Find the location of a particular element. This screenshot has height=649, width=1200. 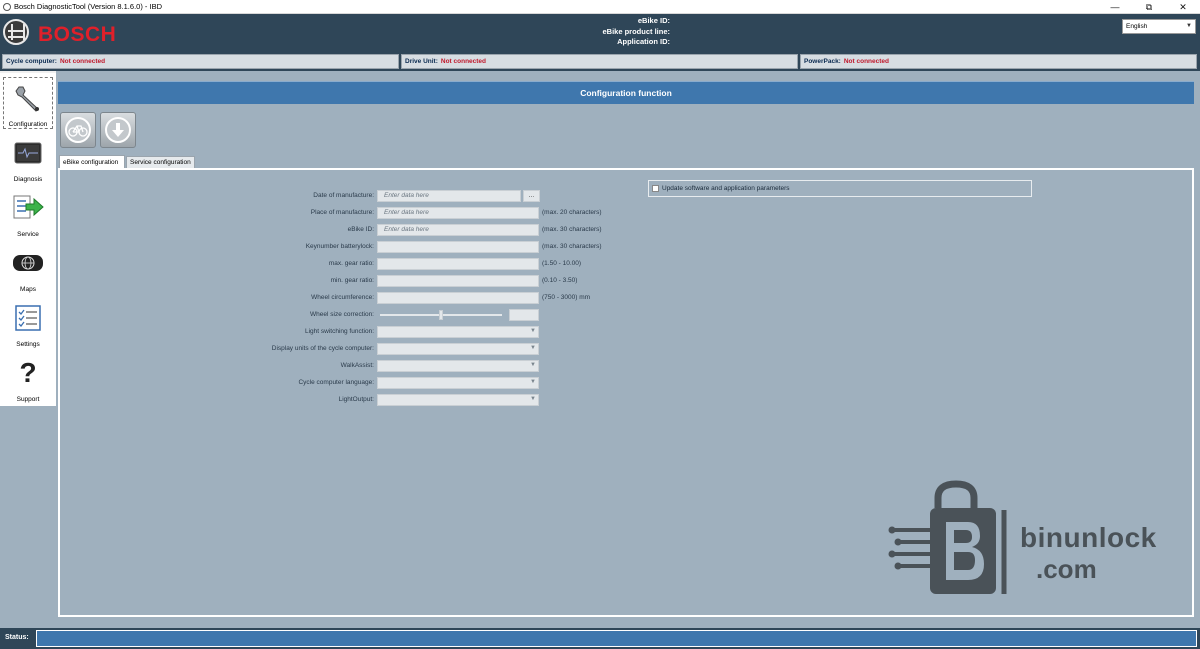

cycle-computer-value: Not connected is located at coordinates (82, 61).